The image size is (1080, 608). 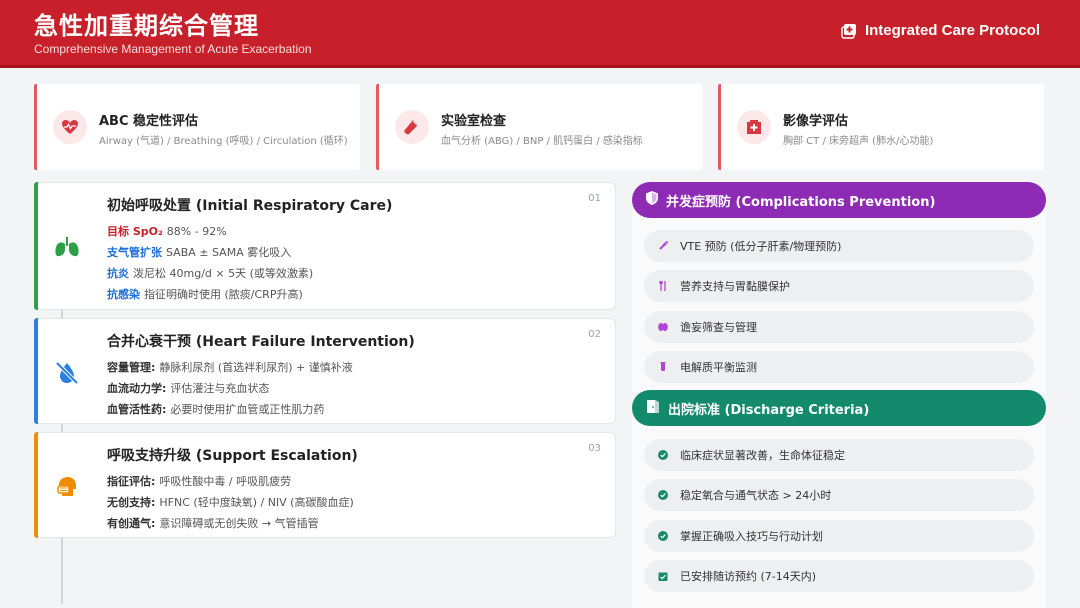 I want to click on discharge-item: 已安排随访预约 (7-14天内), so click(x=839, y=576).